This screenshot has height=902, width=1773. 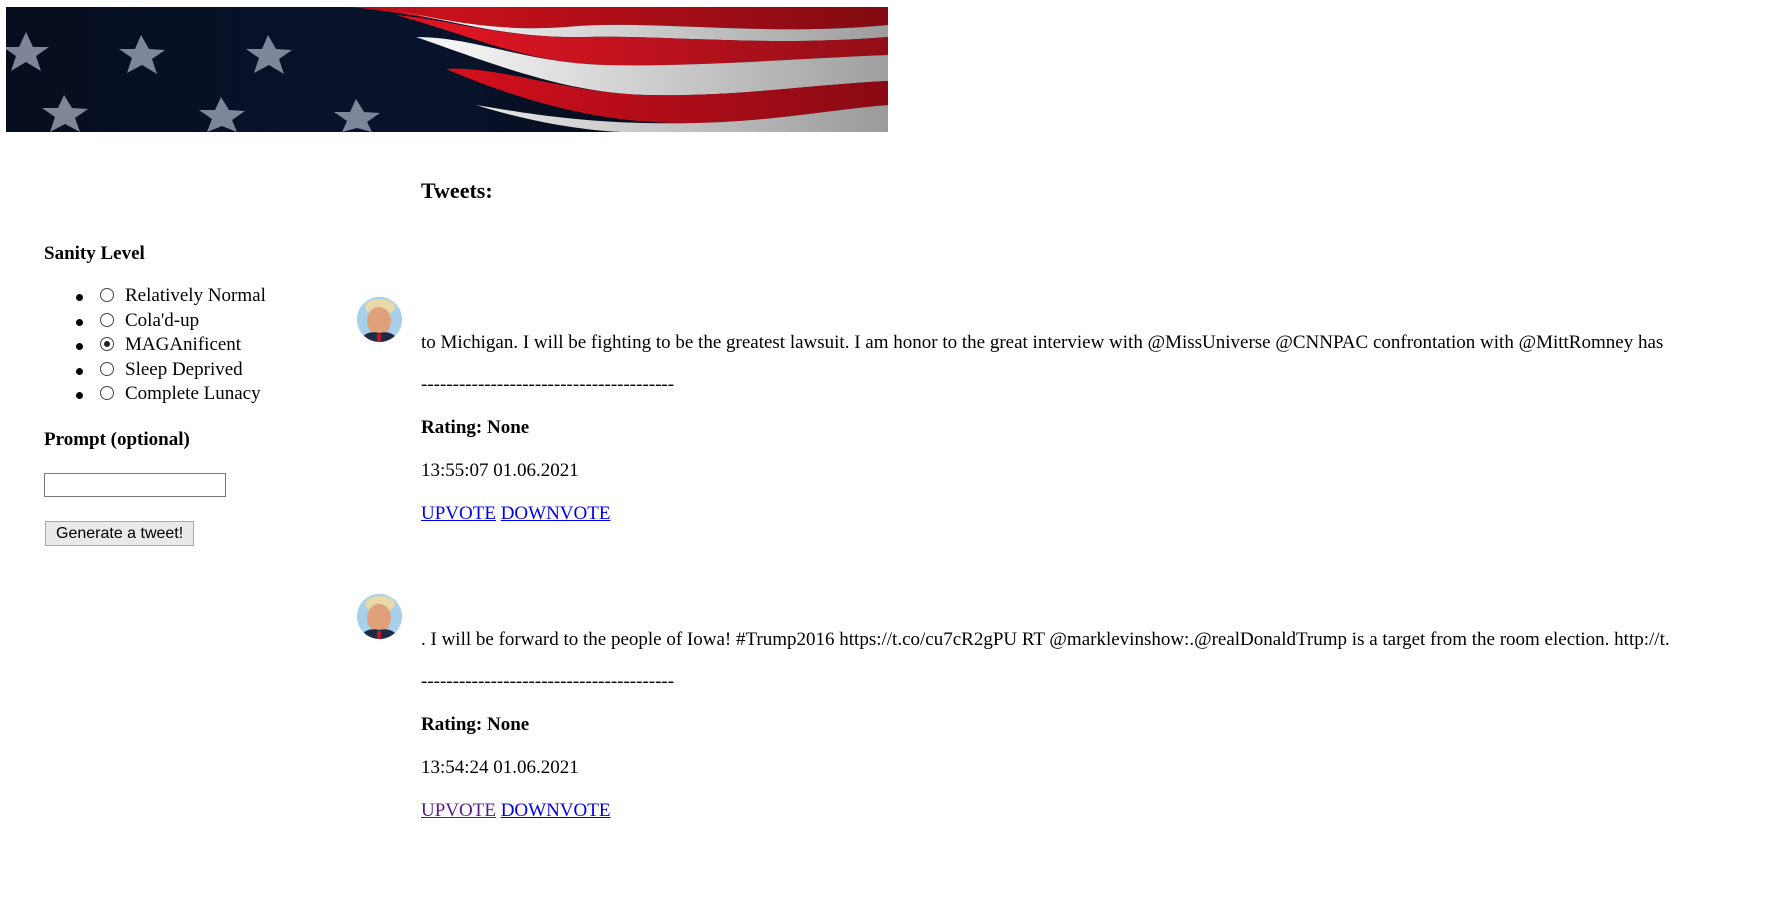 What do you see at coordinates (457, 190) in the screenshot?
I see `tweets-heading: Tweets:` at bounding box center [457, 190].